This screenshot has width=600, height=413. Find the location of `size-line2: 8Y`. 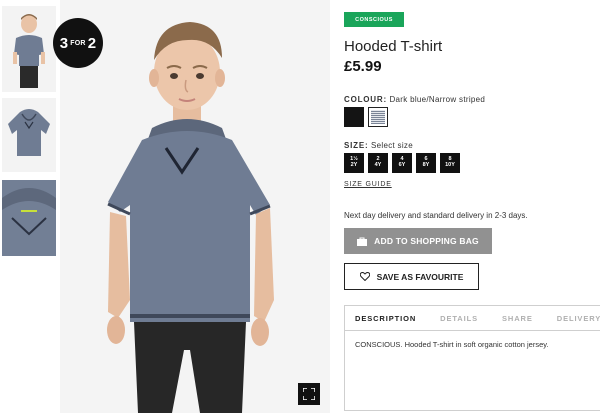

size-line2: 8Y is located at coordinates (426, 165).